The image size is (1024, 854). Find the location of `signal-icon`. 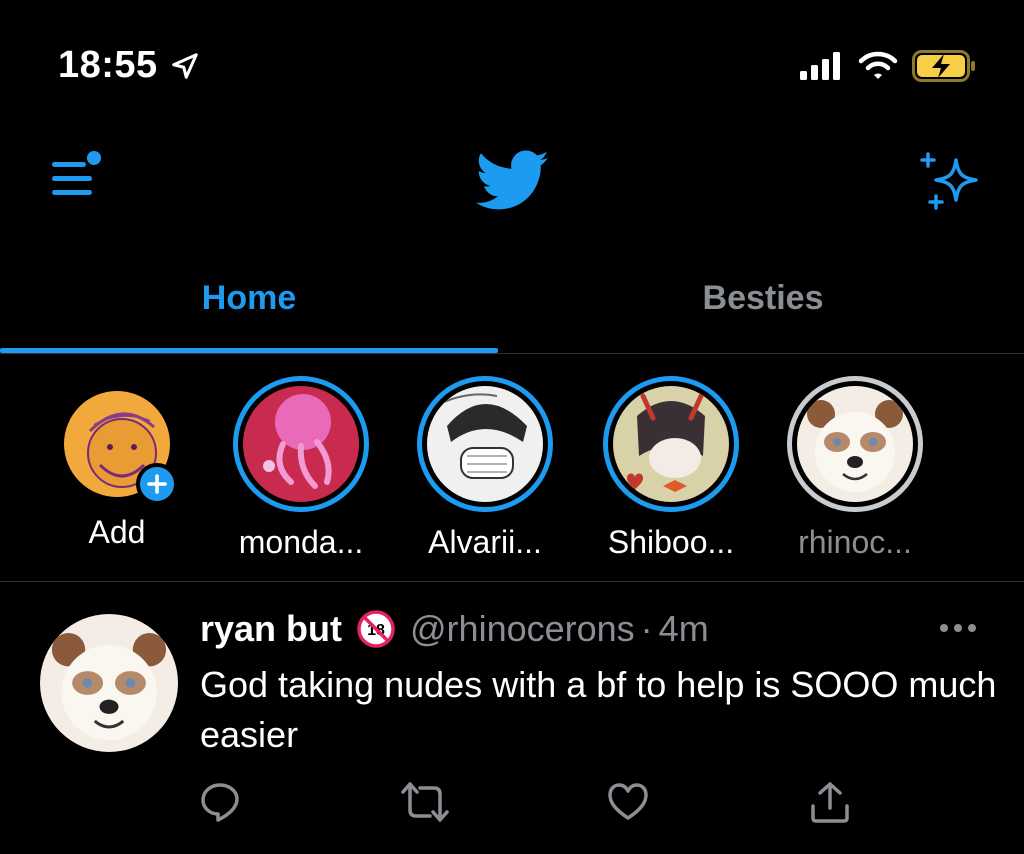

signal-icon is located at coordinates (820, 66).